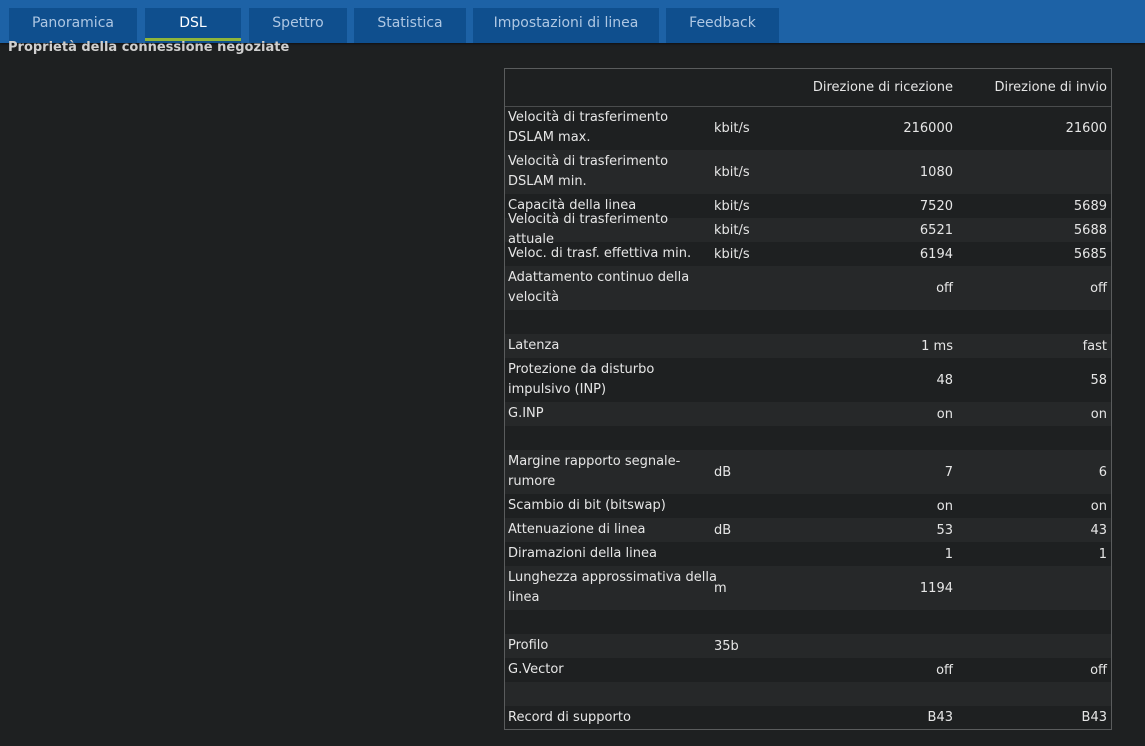 This screenshot has width=1145, height=746. I want to click on table-row: Attenuazione di linea dB 53 43, so click(808, 530).